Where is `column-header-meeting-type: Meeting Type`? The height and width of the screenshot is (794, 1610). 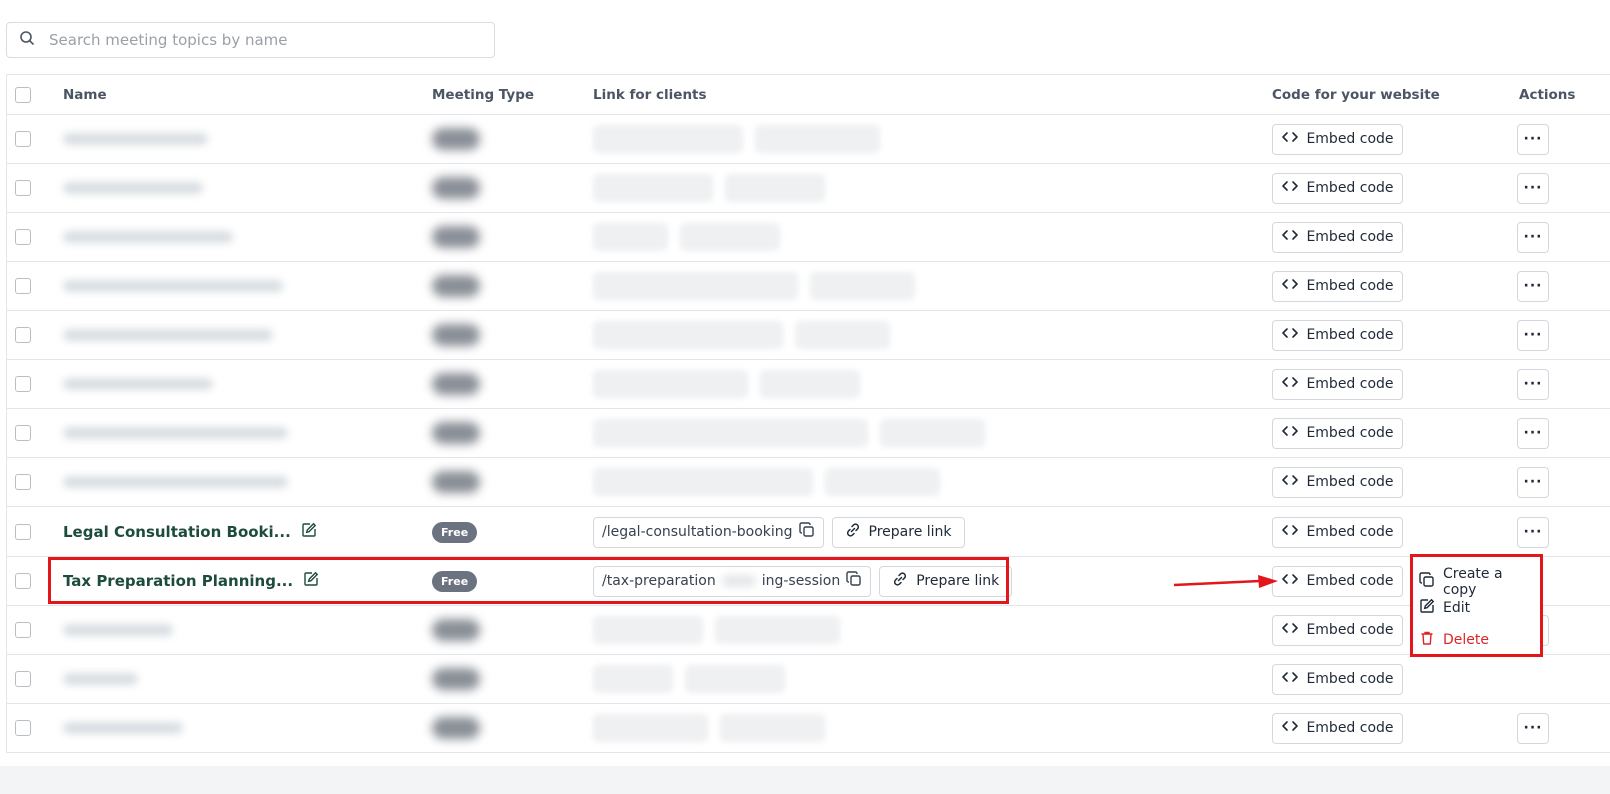 column-header-meeting-type: Meeting Type is located at coordinates (483, 94).